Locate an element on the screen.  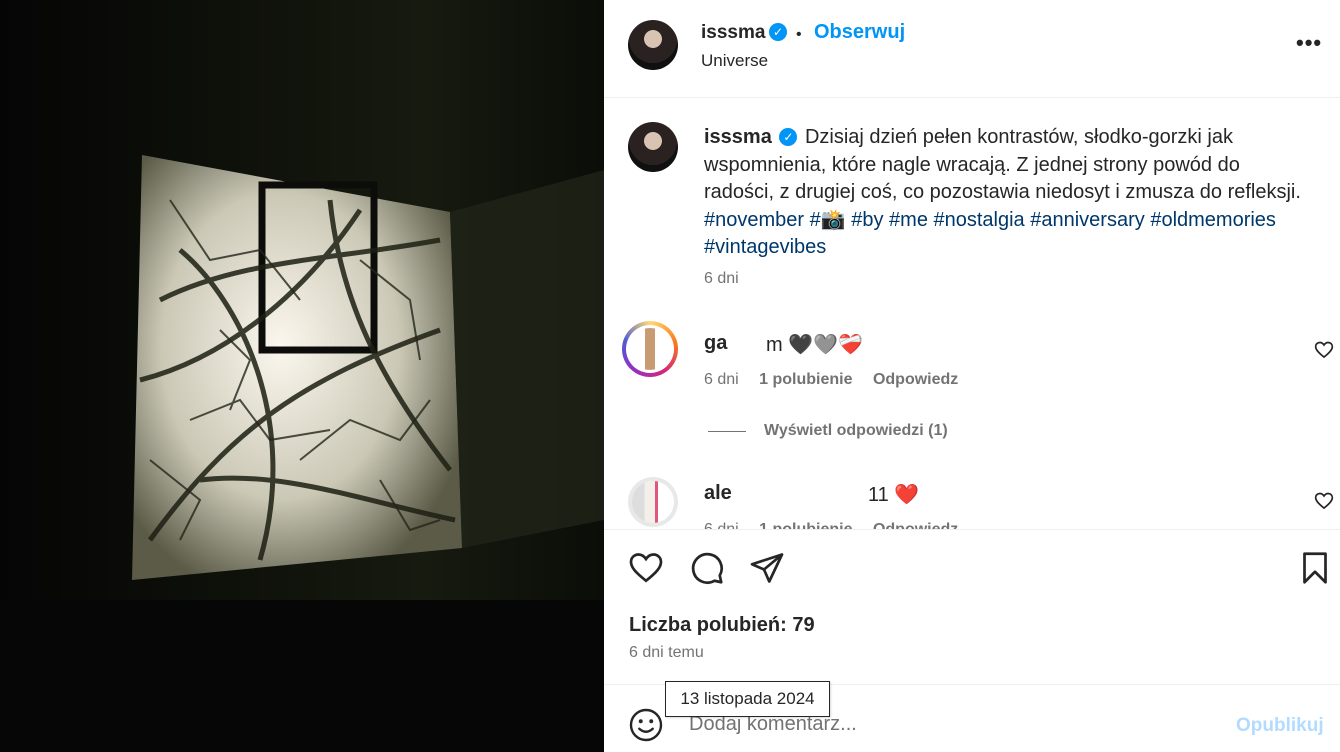
caption-username: isssma is located at coordinates (738, 137).